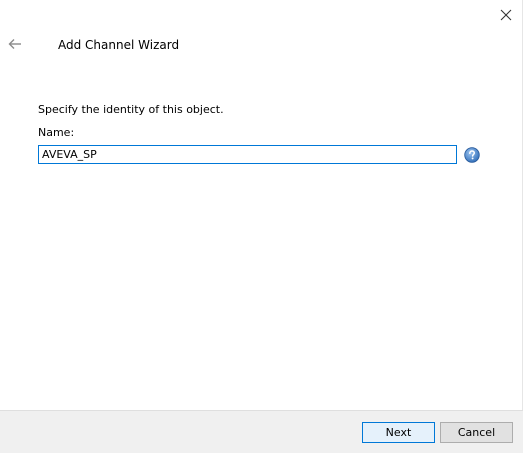  I want to click on name-input, so click(247, 154).